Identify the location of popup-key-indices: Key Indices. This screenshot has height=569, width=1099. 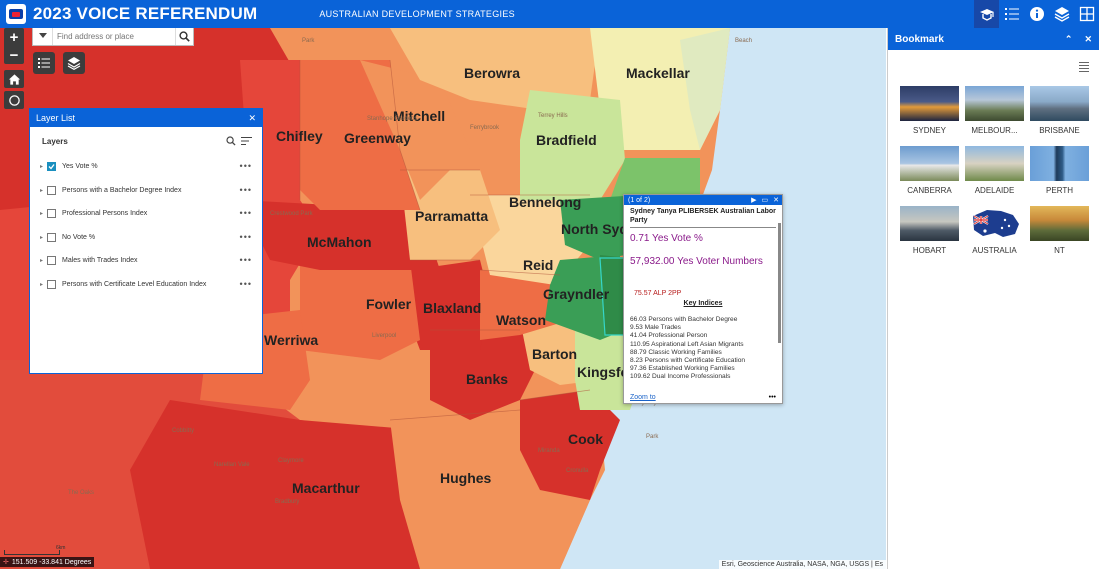
(703, 303).